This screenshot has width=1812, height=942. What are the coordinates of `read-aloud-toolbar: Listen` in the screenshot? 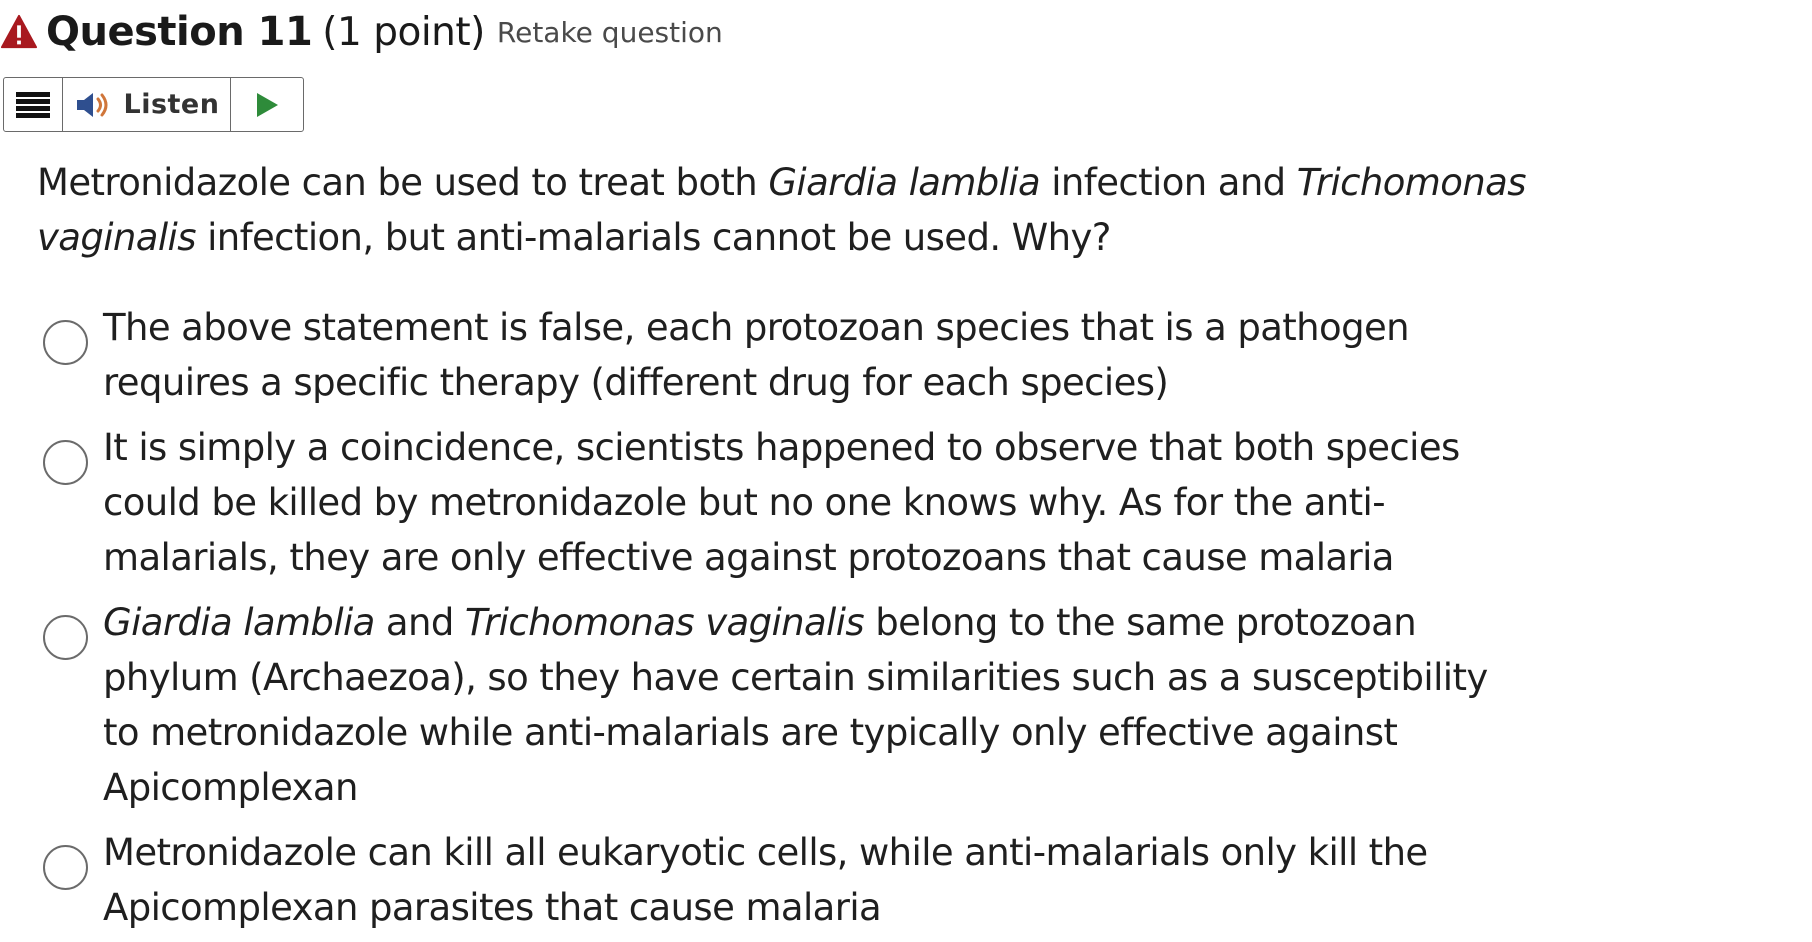 It's located at (153, 104).